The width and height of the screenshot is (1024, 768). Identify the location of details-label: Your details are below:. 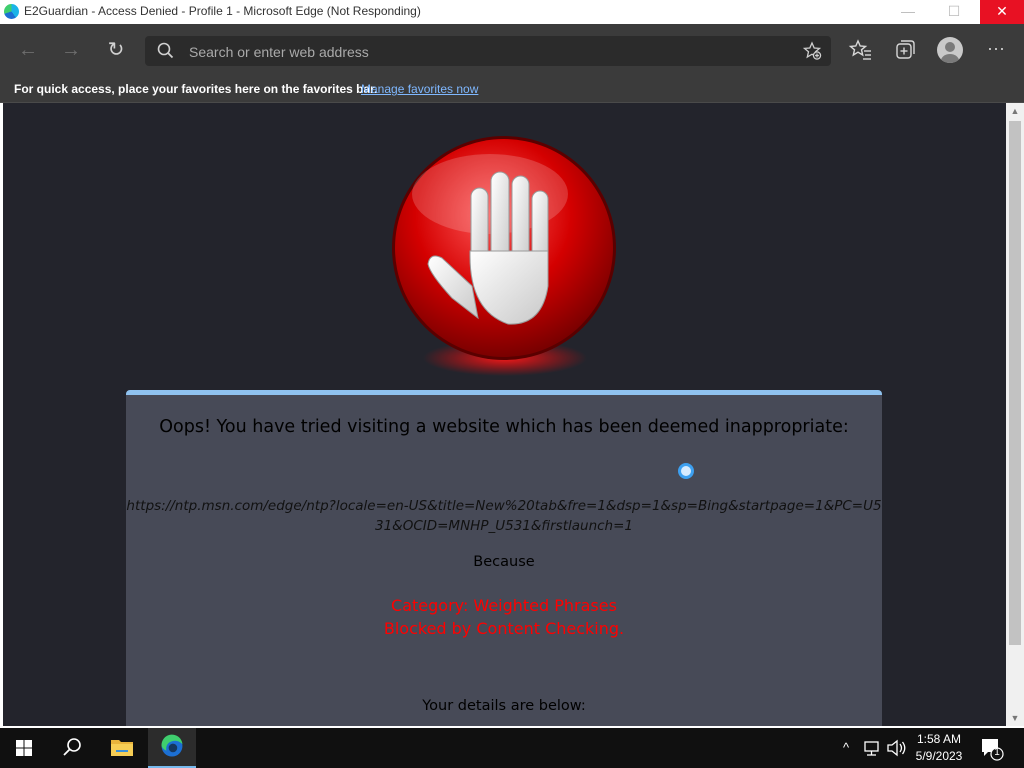
(504, 706).